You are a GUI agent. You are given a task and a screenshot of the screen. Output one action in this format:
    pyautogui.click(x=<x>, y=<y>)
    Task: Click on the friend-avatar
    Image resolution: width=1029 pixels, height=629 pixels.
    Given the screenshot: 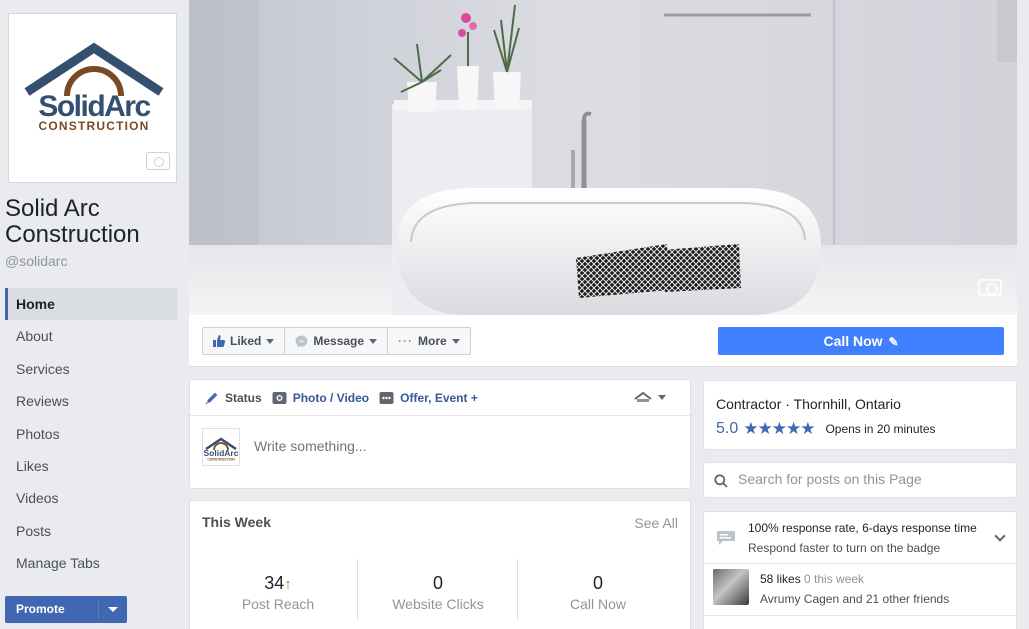 What is the action you would take?
    pyautogui.click(x=731, y=587)
    